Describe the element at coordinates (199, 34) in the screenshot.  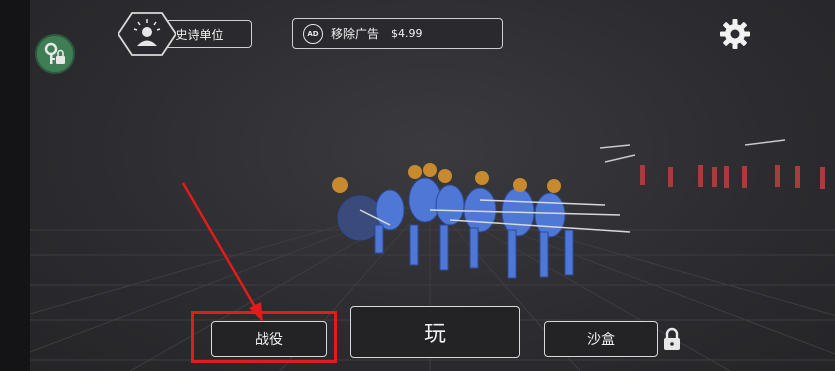
I see `epic-units-label: 史诗单位` at that location.